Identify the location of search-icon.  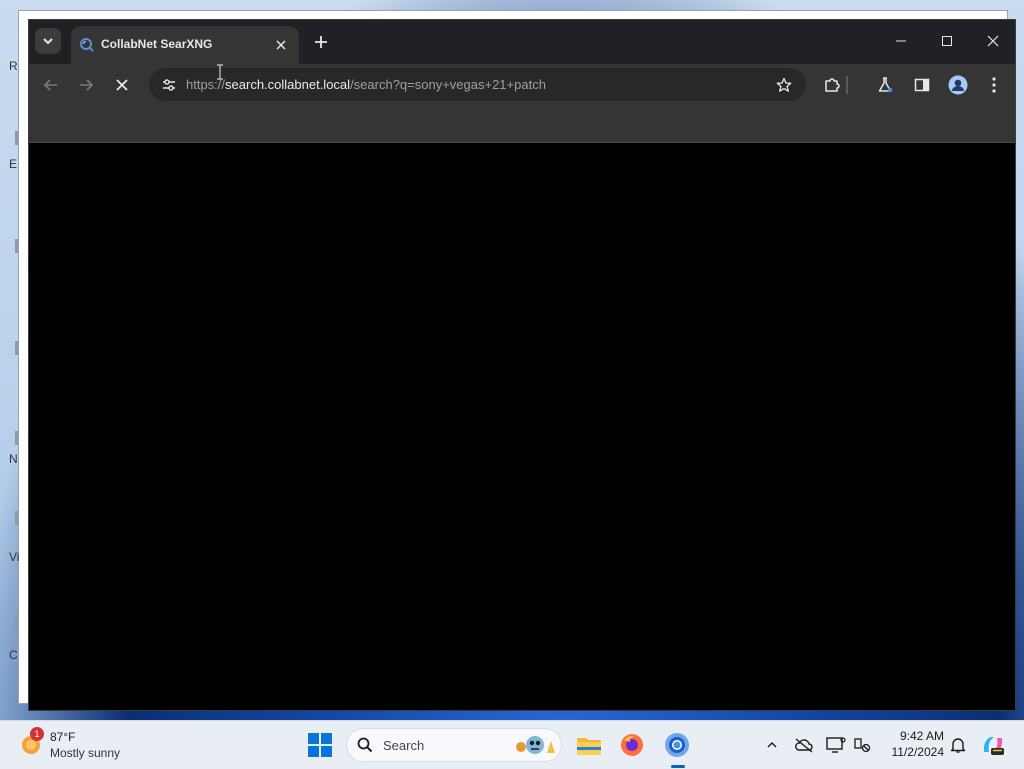
(365, 745).